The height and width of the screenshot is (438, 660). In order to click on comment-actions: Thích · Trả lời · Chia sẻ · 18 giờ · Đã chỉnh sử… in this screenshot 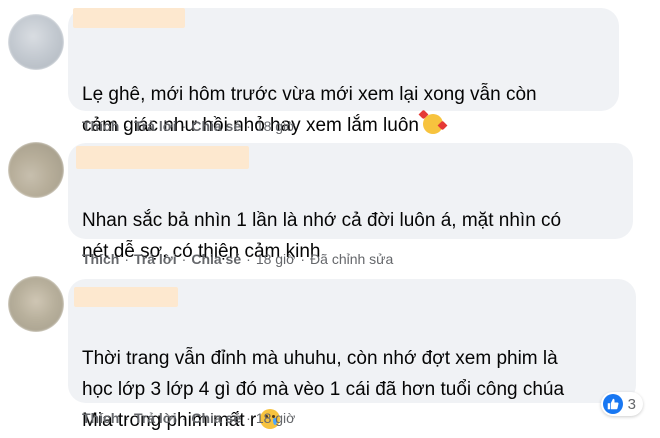, I will do `click(237, 259)`.